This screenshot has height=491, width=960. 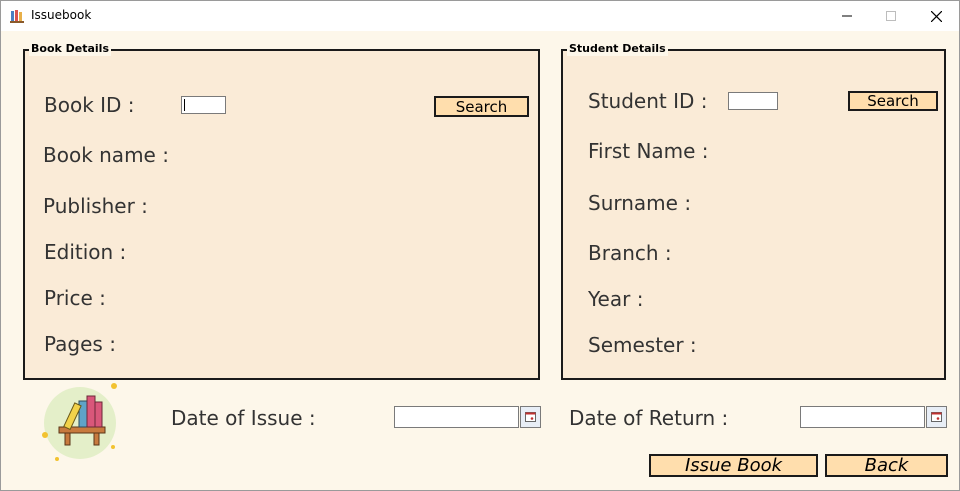 I want to click on book-search-button: Search, so click(x=481, y=106).